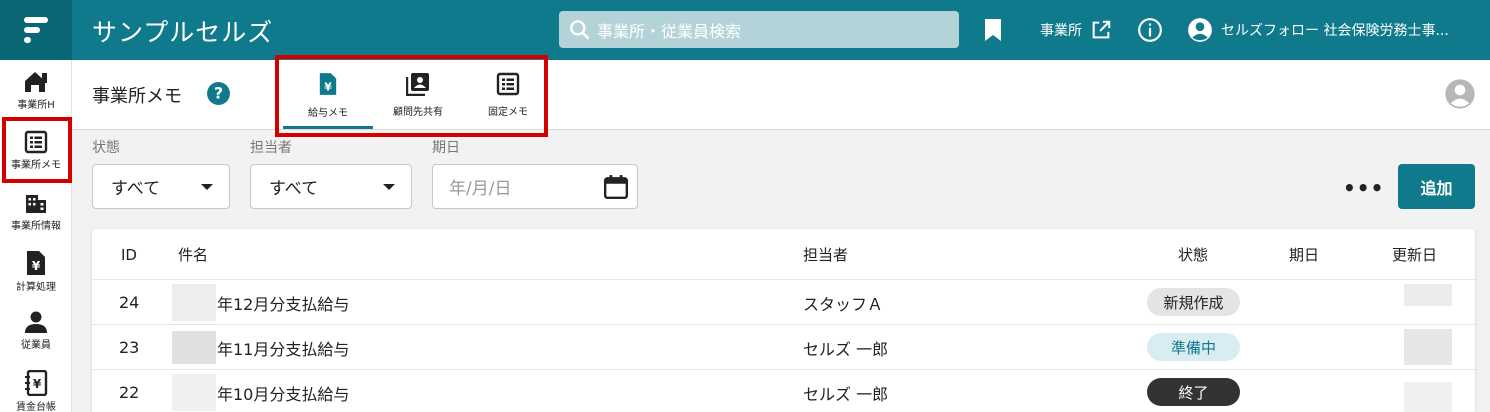  I want to click on app-title: サンプルセルズ, so click(183, 32).